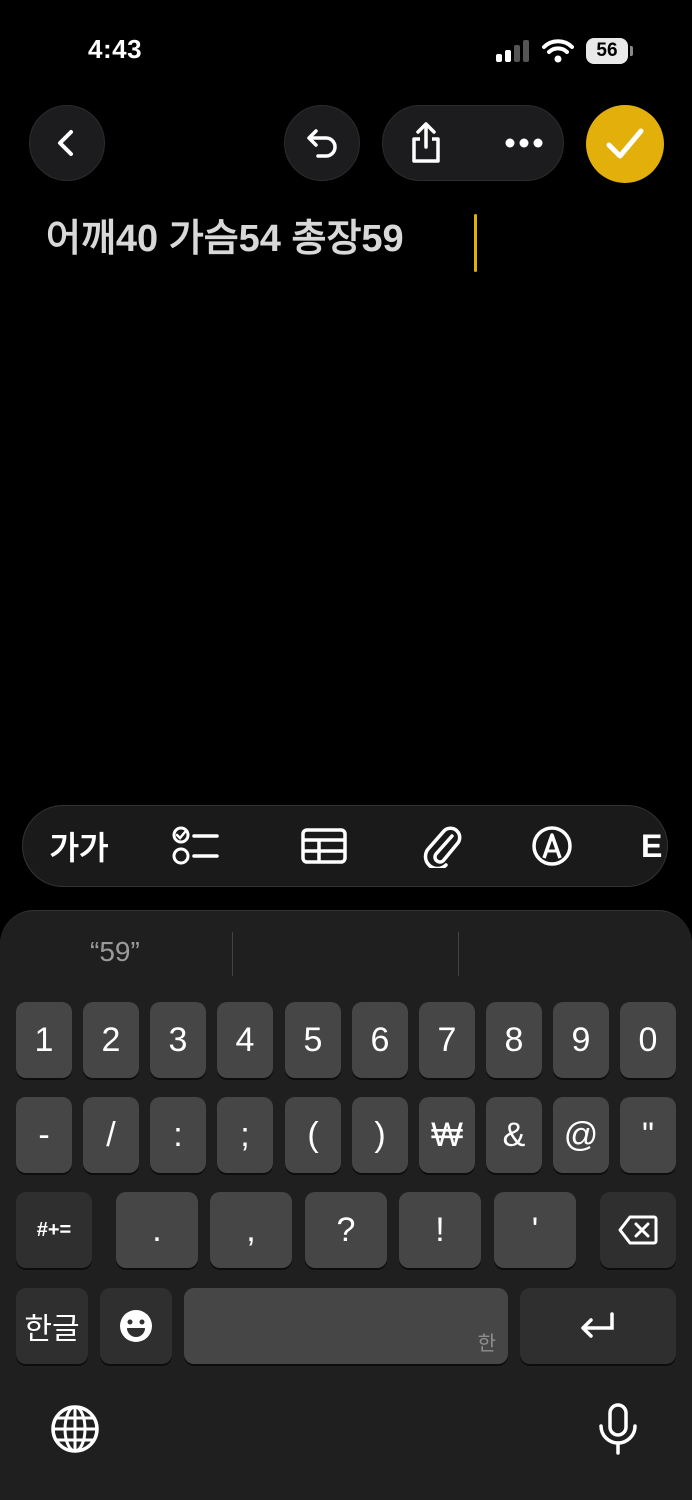  What do you see at coordinates (44, 1135) in the screenshot?
I see `key: -` at bounding box center [44, 1135].